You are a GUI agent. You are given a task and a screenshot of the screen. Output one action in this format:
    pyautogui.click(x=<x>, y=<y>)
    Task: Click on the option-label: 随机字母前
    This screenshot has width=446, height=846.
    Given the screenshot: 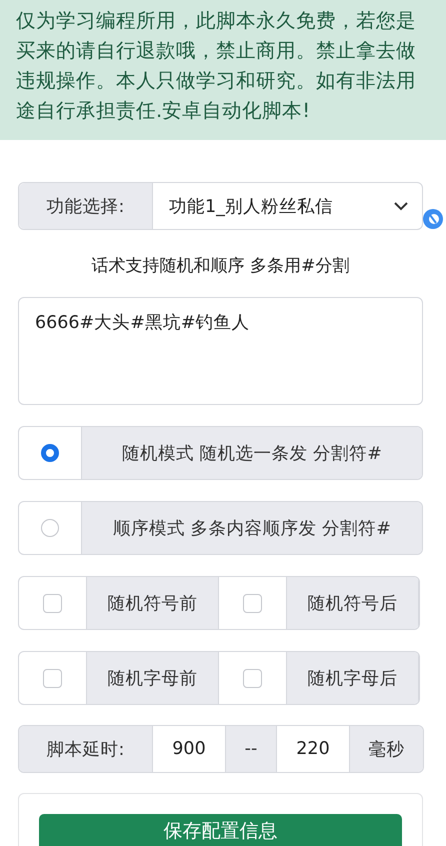 What is the action you would take?
    pyautogui.click(x=152, y=678)
    